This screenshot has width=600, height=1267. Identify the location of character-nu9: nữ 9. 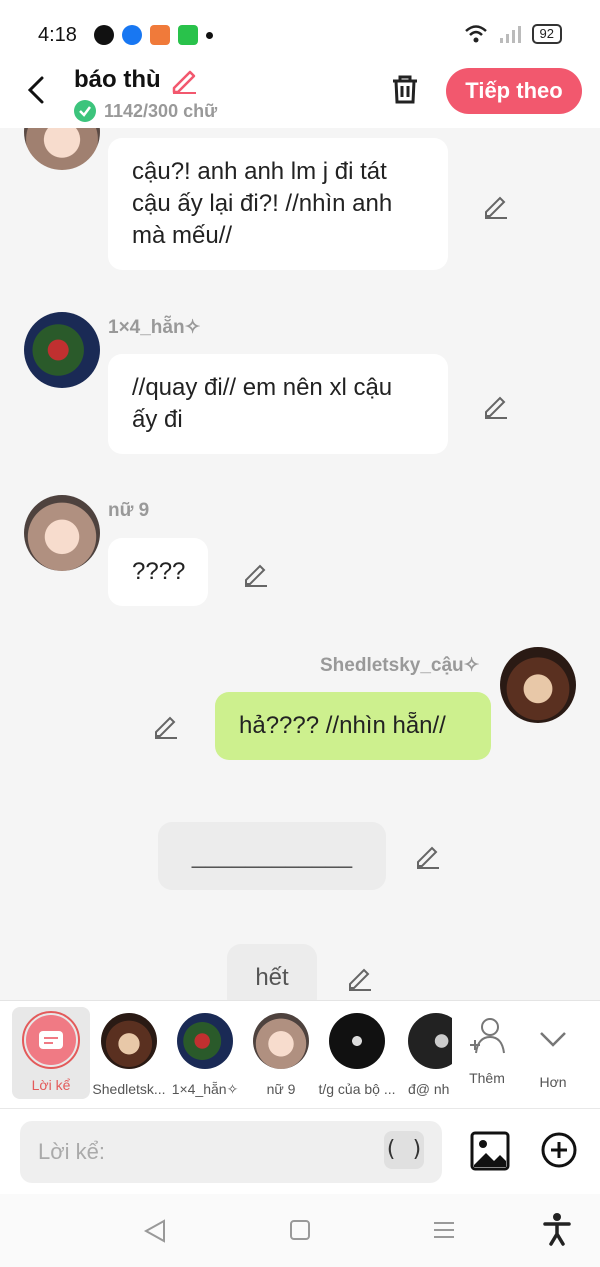
(281, 1054).